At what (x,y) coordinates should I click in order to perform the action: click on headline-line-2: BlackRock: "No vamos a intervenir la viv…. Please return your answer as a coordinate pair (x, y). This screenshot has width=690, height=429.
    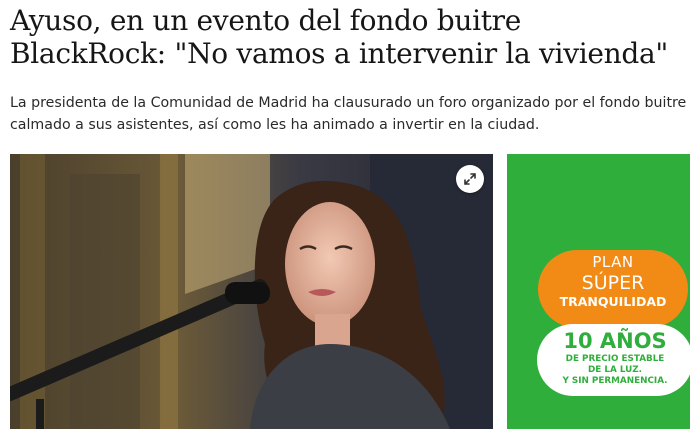
    Looking at the image, I should click on (339, 53).